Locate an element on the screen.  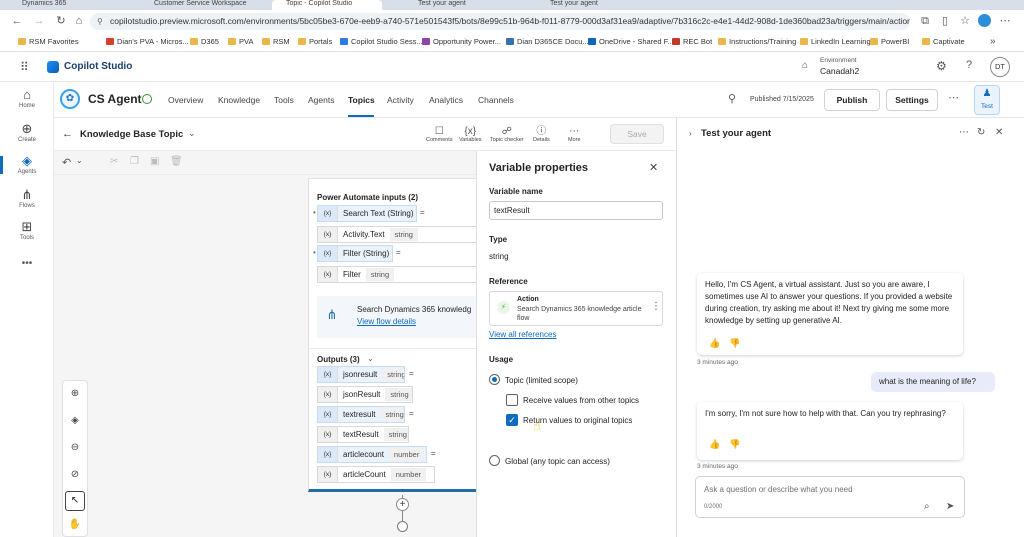
tab-knowledge: Knowledge is located at coordinates (239, 100).